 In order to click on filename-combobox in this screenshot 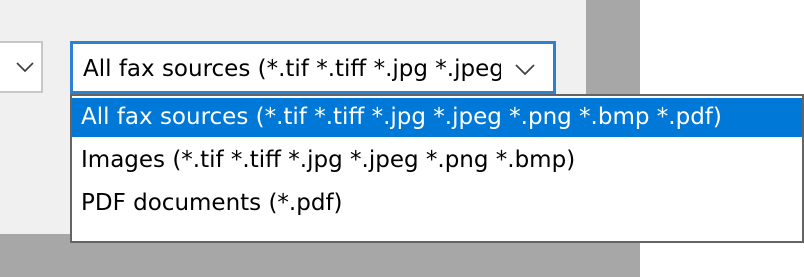, I will do `click(21, 67)`.